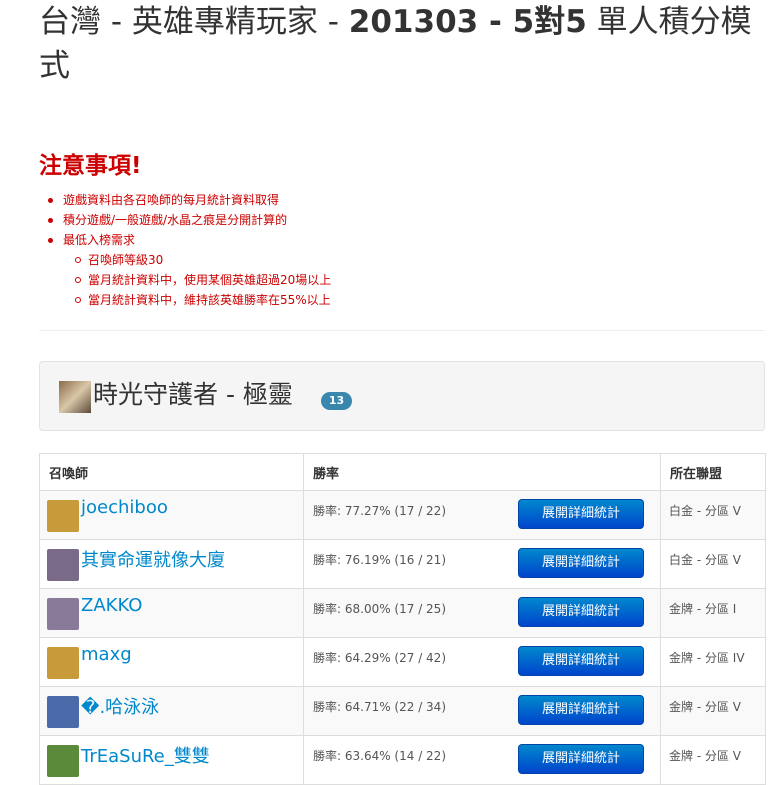 Image resolution: width=771 pixels, height=785 pixels. What do you see at coordinates (482, 662) in the screenshot?
I see `winrate-cell: 勝率: 64.29% (27 / 42) 展開詳細統計` at bounding box center [482, 662].